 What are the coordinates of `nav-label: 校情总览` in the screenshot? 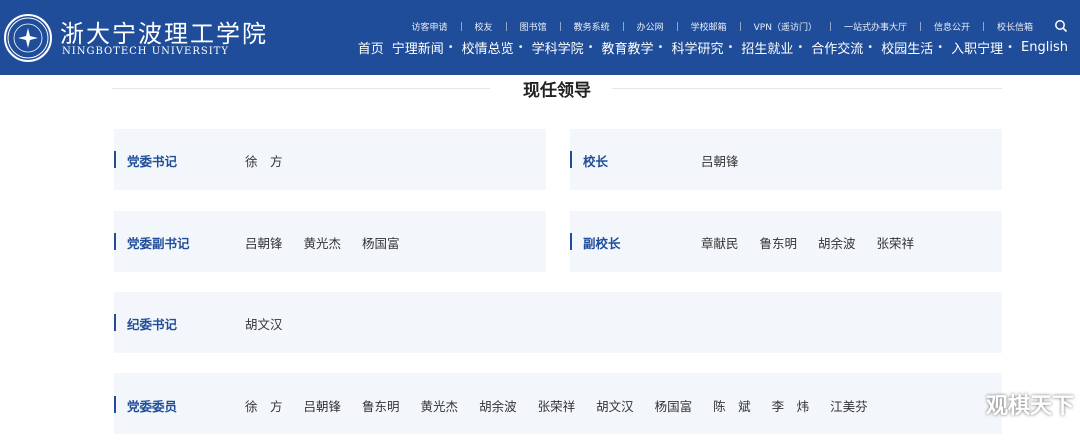 It's located at (487, 49).